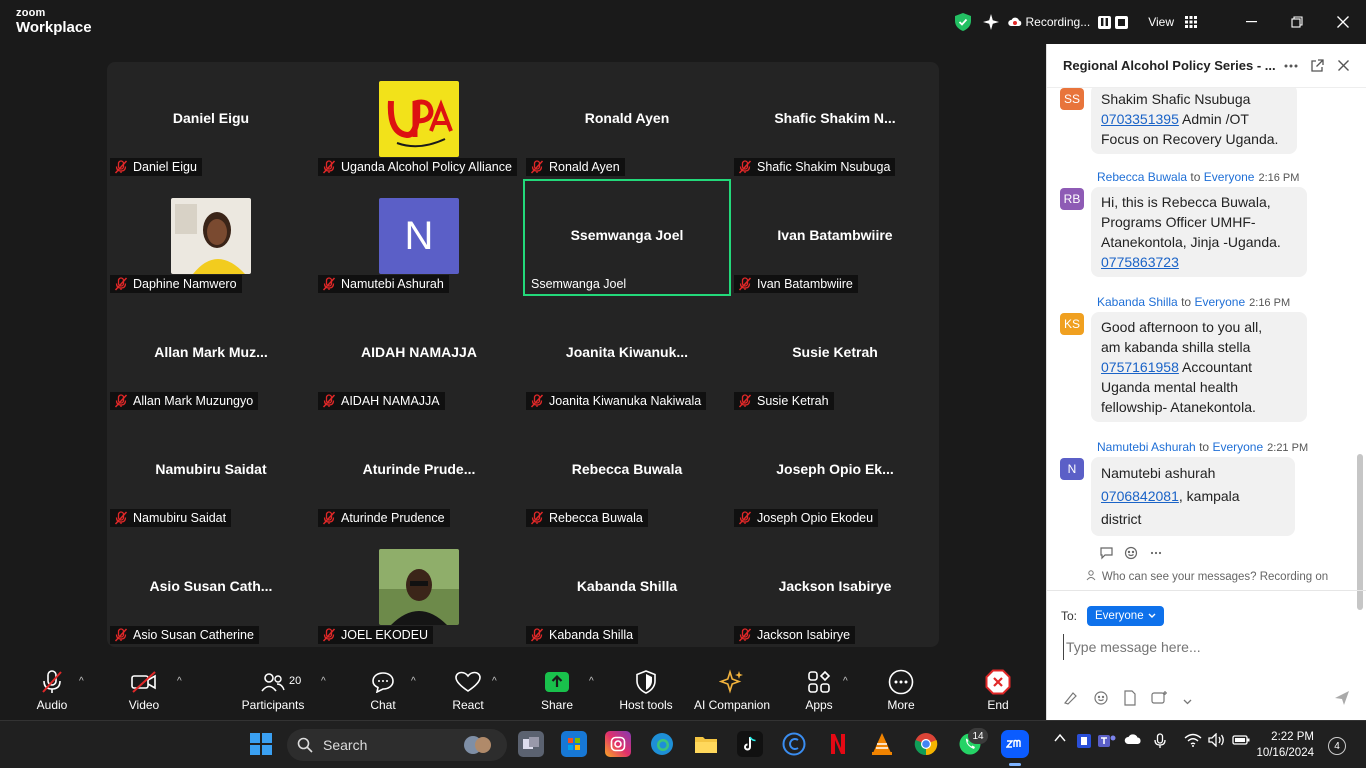 The width and height of the screenshot is (1366, 768). Describe the element at coordinates (627, 120) in the screenshot. I see `participant-tile: Ronald Ayen Ronald Ayen` at that location.